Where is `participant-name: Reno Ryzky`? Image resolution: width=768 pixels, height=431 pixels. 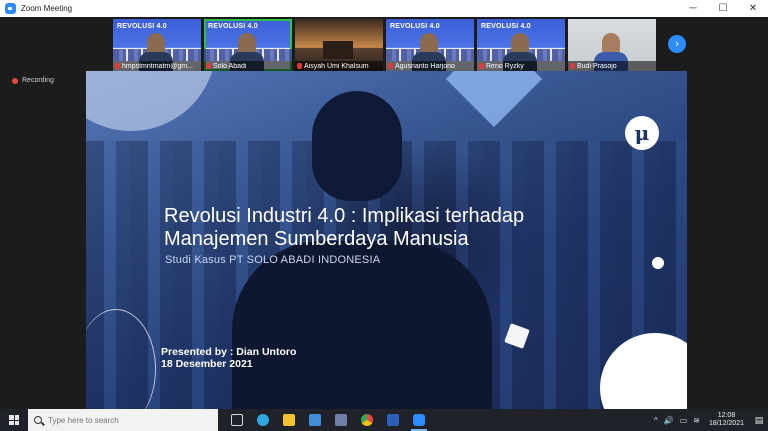 participant-name: Reno Ryzky is located at coordinates (505, 66).